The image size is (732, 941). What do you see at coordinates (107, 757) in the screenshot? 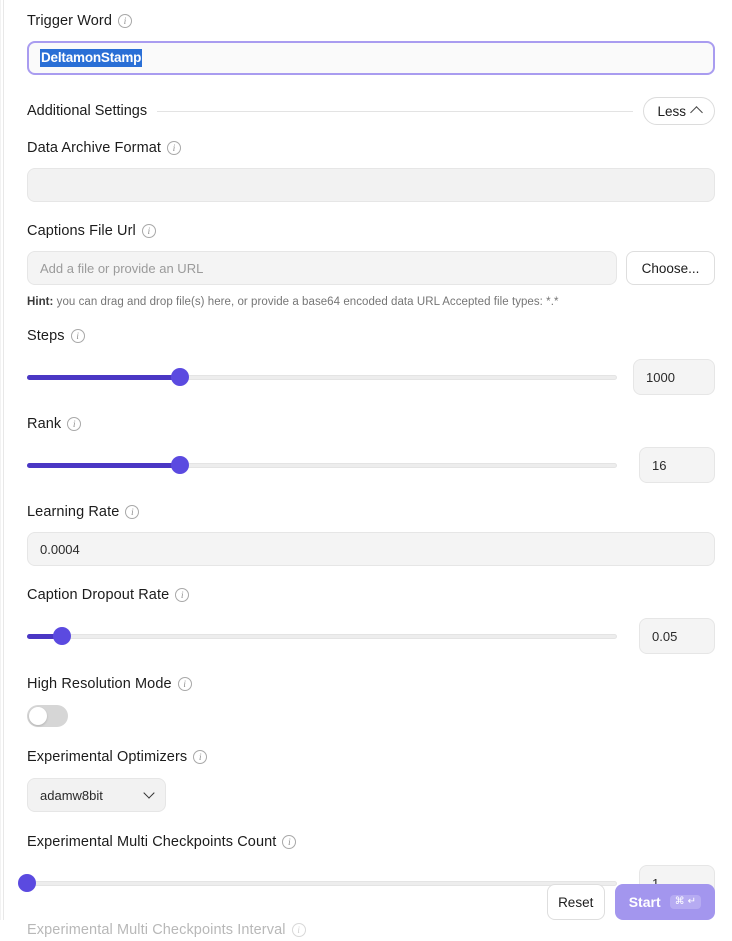
I see `experimental-optimizers-label: Experimental Optimizers` at bounding box center [107, 757].